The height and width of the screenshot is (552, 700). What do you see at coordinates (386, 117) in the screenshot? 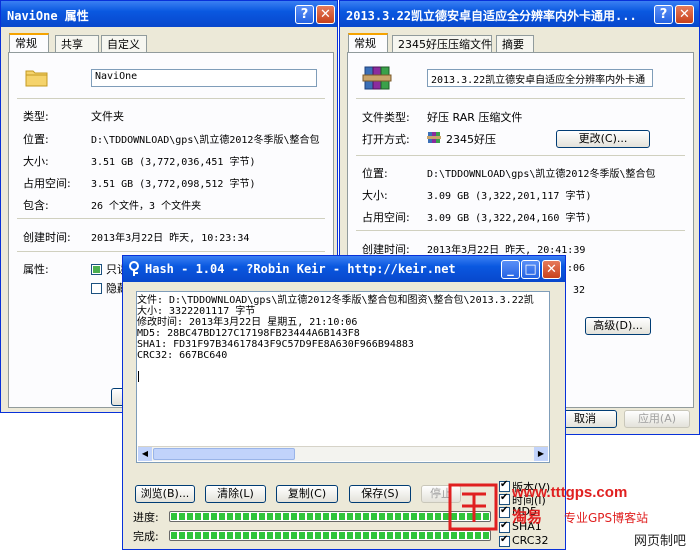
I see `file-type-label: 文件类型:` at bounding box center [386, 117].